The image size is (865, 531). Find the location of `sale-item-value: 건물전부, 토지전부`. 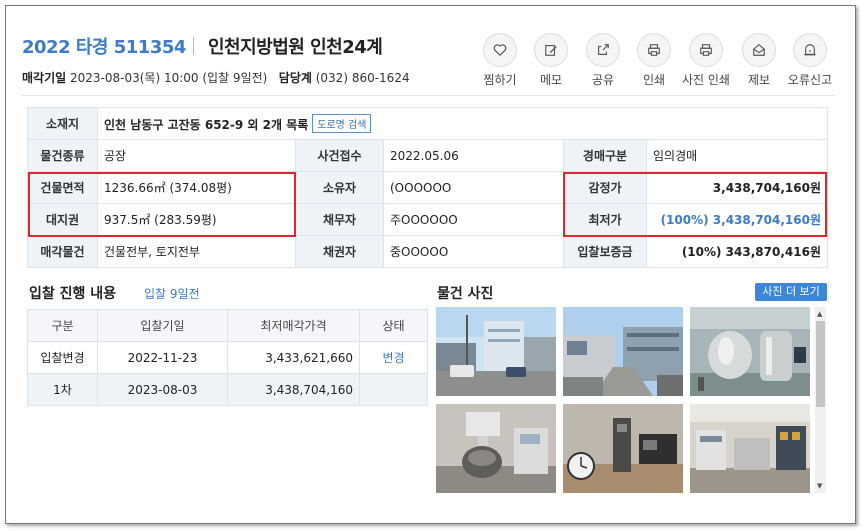

sale-item-value: 건물전부, 토지전부 is located at coordinates (196, 251).